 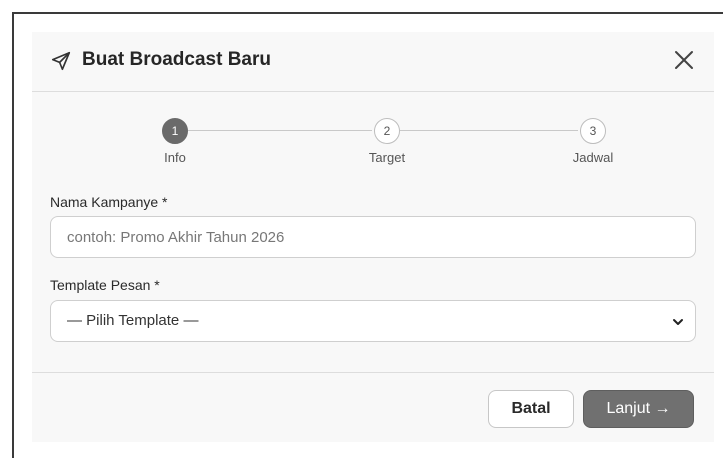 I want to click on template-select-value: — Pilih Template —, so click(x=133, y=320).